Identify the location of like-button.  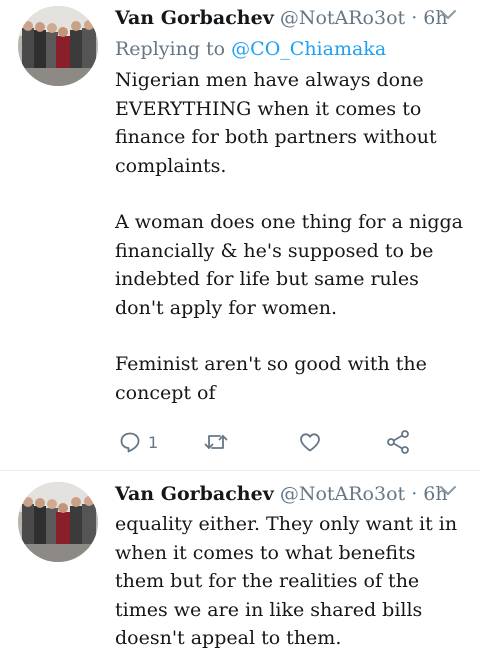
(310, 442).